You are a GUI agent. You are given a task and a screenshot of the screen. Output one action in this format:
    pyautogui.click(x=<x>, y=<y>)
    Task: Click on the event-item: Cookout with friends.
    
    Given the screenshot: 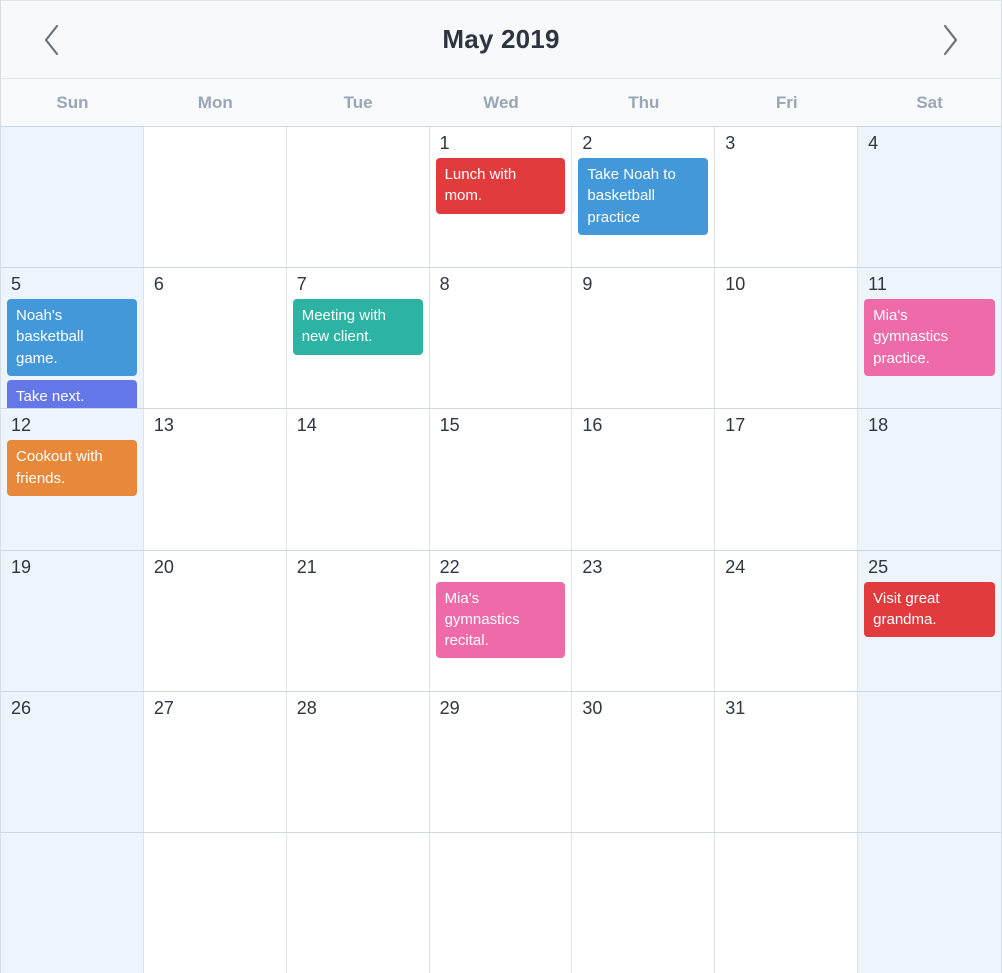 What is the action you would take?
    pyautogui.click(x=72, y=468)
    